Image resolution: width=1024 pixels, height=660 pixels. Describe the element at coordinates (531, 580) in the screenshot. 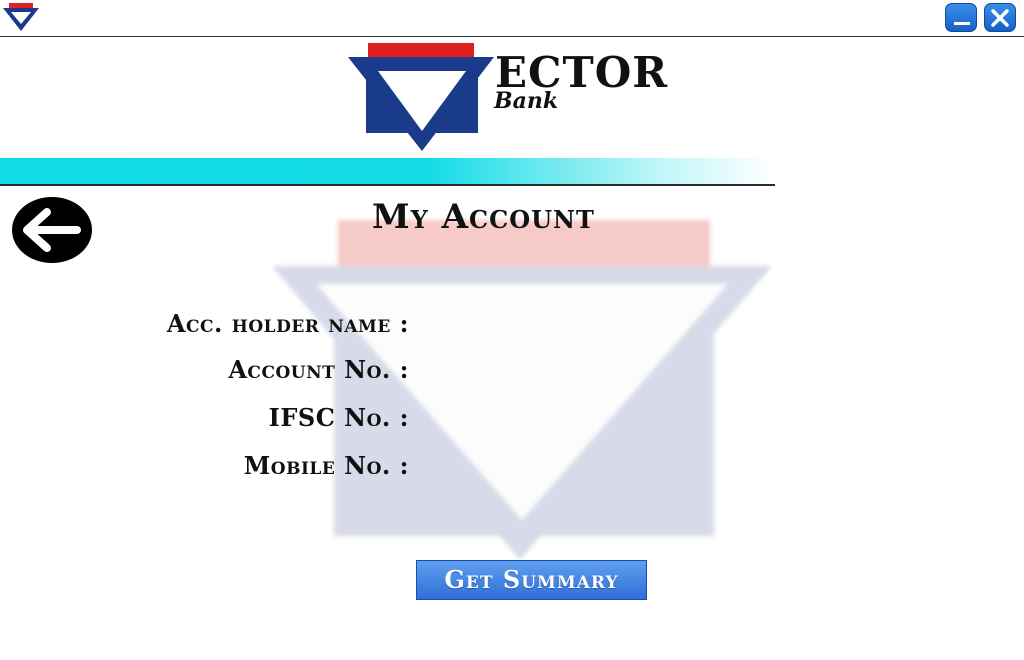

I see `get-summary-button: Get Summary` at that location.